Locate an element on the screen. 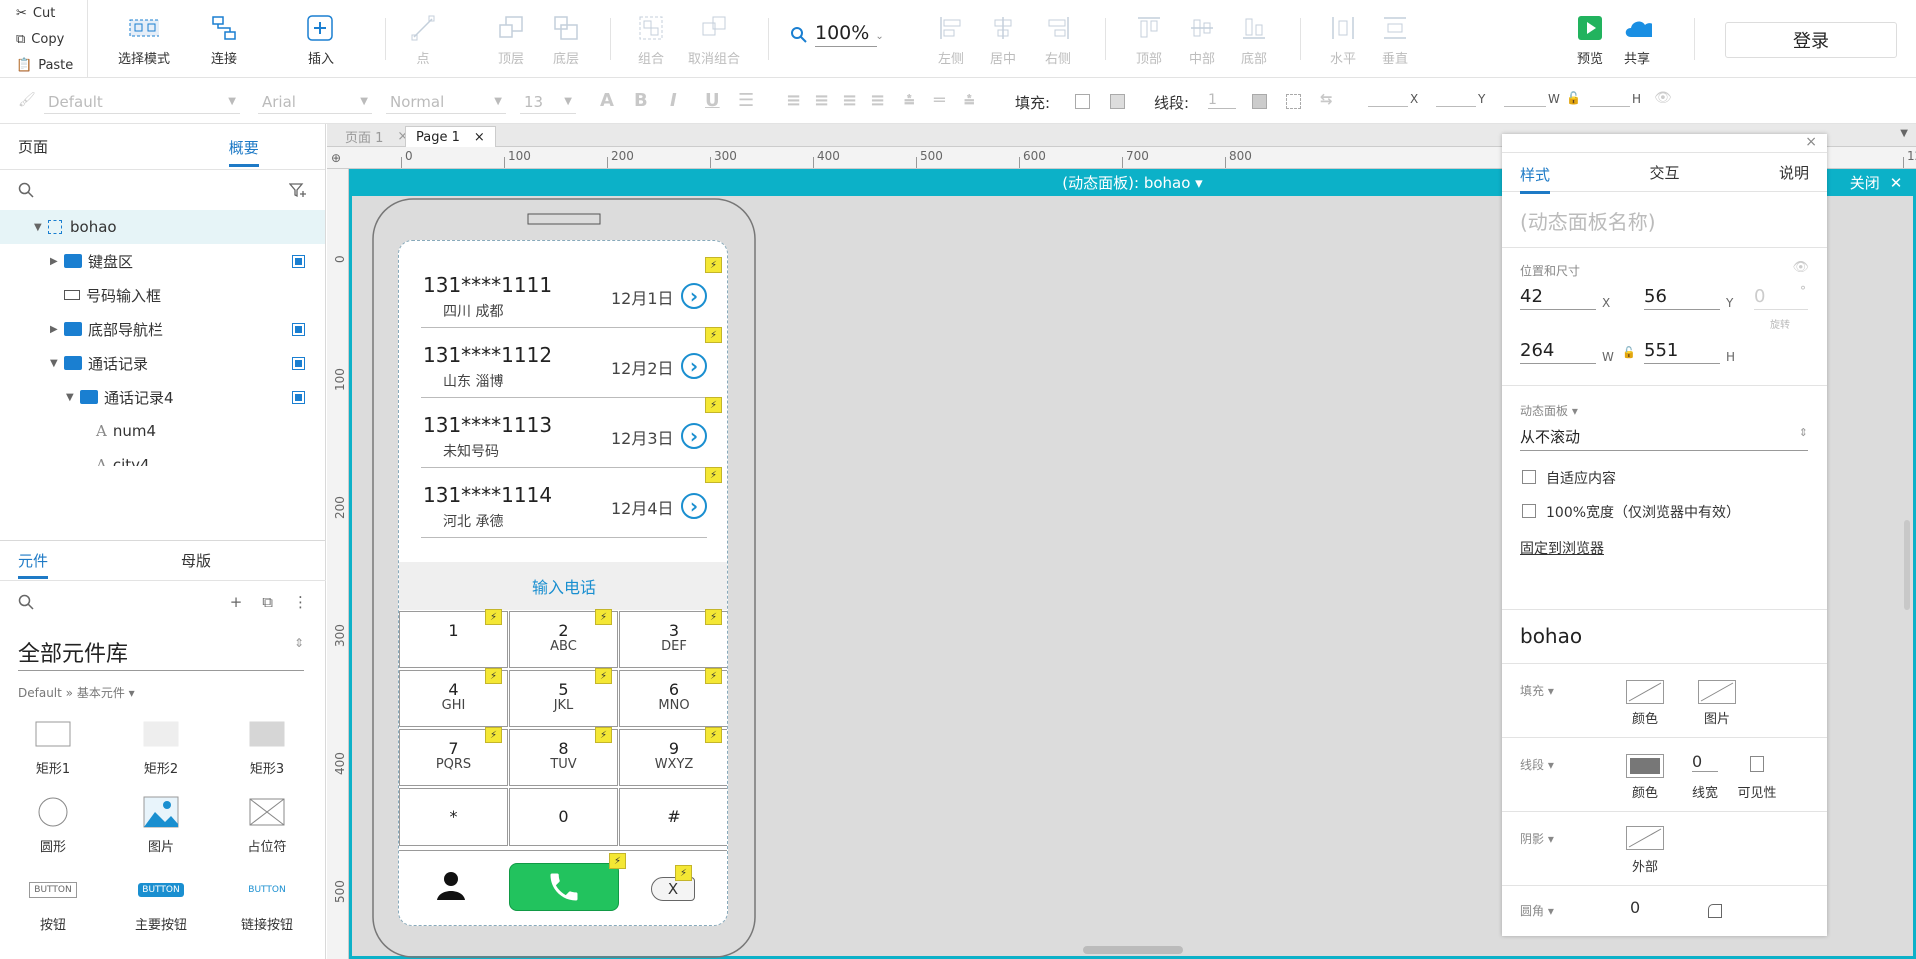  valign-middle-icon: ═ is located at coordinates (939, 100).